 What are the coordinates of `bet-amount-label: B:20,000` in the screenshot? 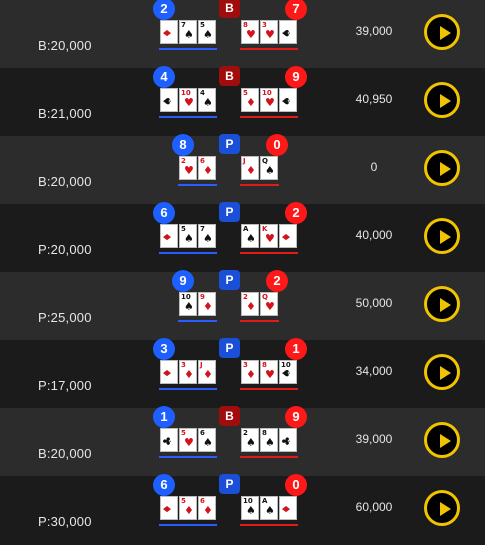 It's located at (65, 181).